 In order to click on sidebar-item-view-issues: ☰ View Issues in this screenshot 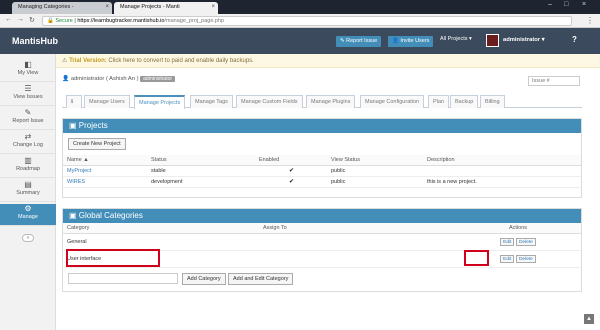, I will do `click(28, 95)`.